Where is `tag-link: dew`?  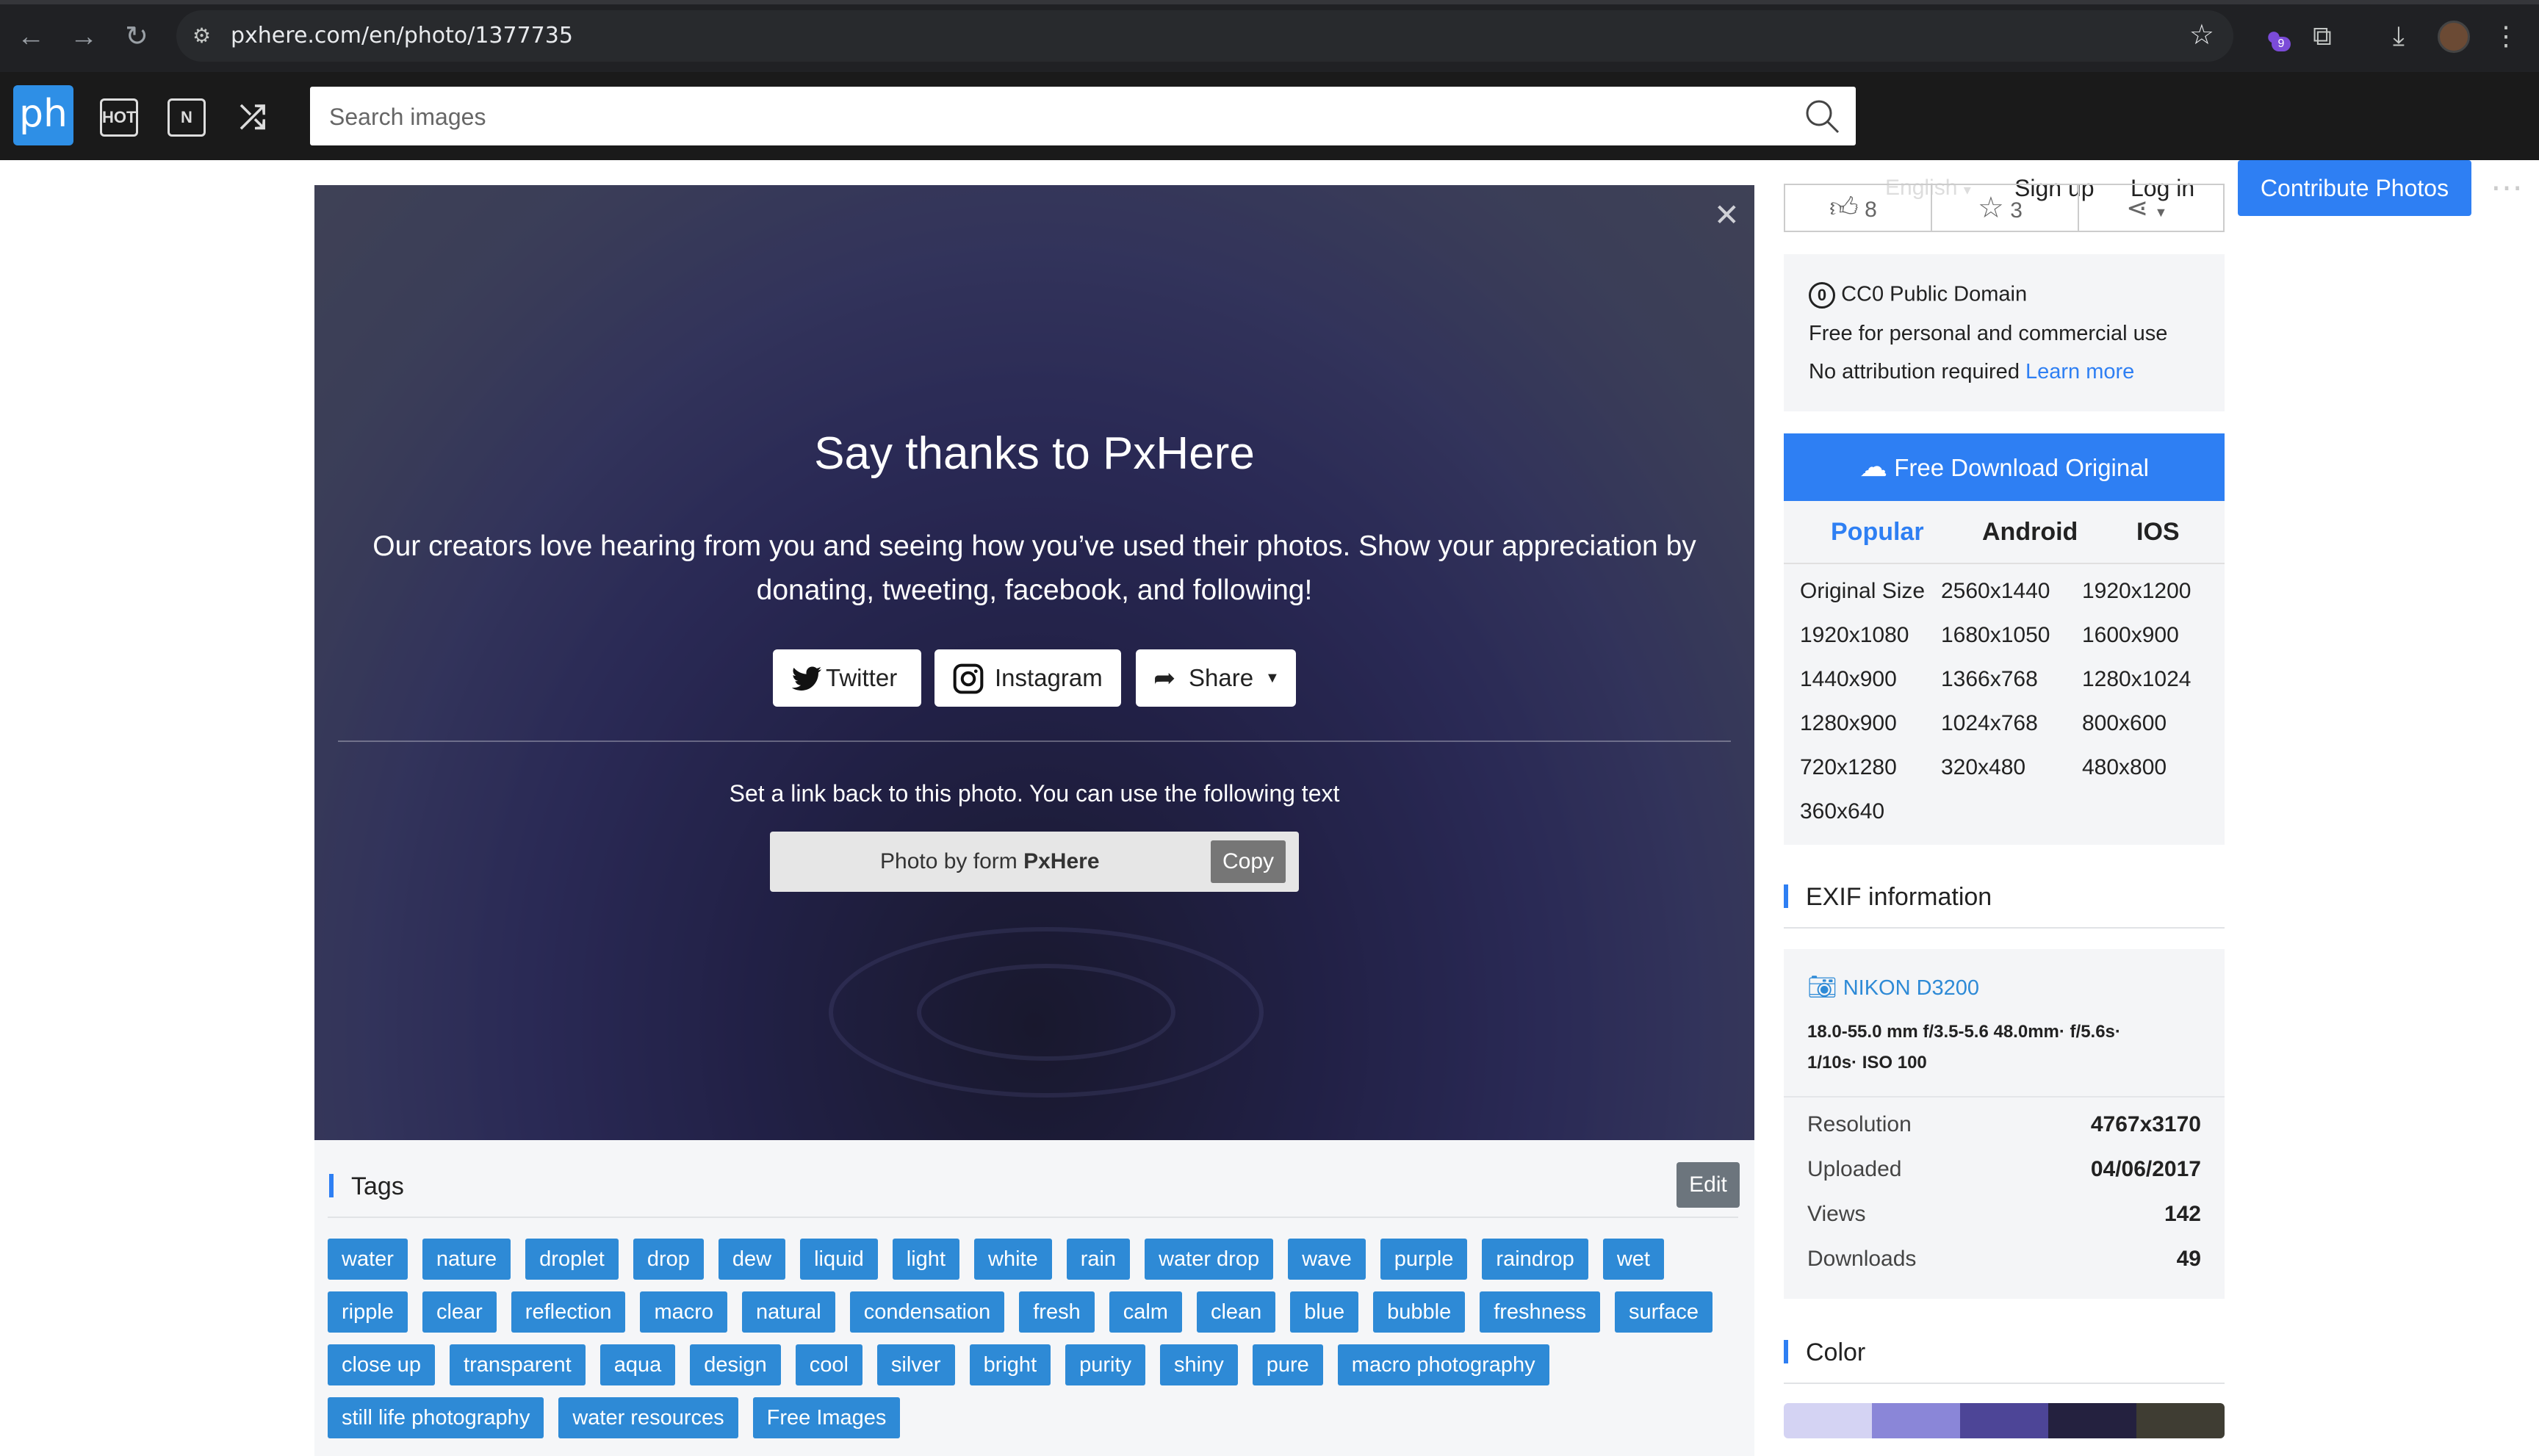
tag-link: dew is located at coordinates (752, 1259).